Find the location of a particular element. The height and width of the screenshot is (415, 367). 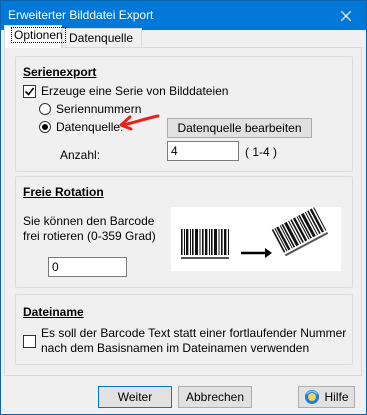

datenquelle-bearbeiten-button: Datenquelle bearbeiten is located at coordinates (239, 128).